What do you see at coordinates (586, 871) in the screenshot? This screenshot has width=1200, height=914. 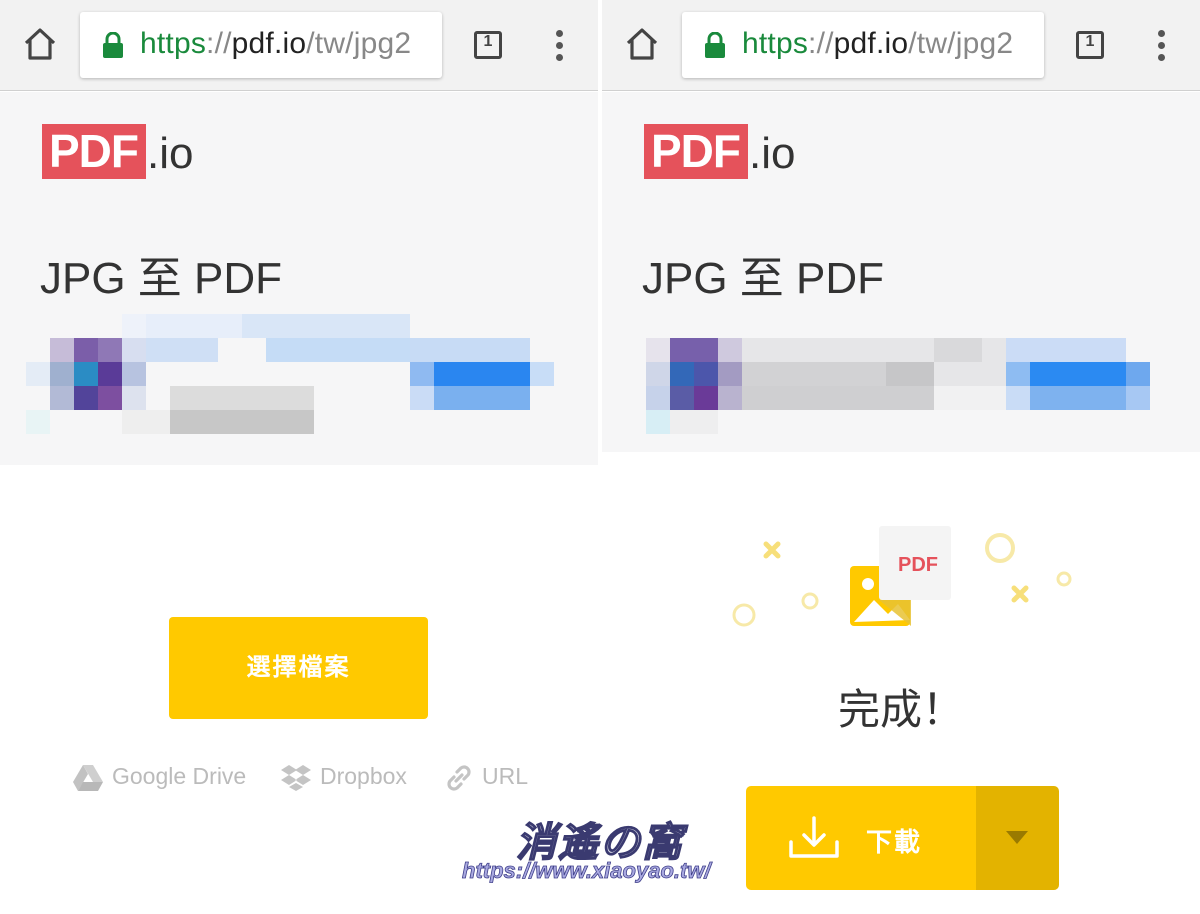 I see `watermark-url: https://www.xiaoyao.tw/` at bounding box center [586, 871].